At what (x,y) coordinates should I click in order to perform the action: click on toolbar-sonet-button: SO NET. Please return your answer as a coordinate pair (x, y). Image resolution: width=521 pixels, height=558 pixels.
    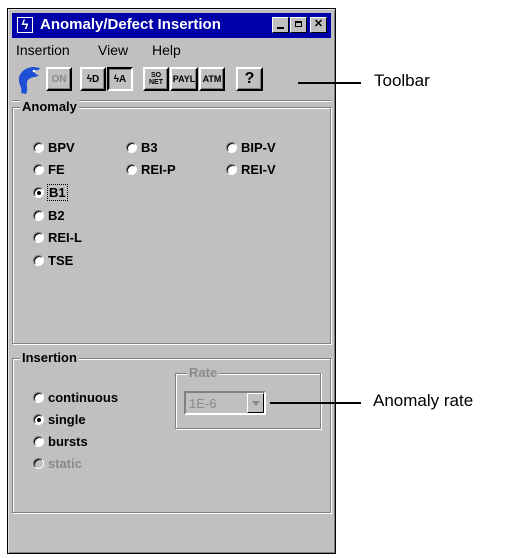
    Looking at the image, I should click on (156, 79).